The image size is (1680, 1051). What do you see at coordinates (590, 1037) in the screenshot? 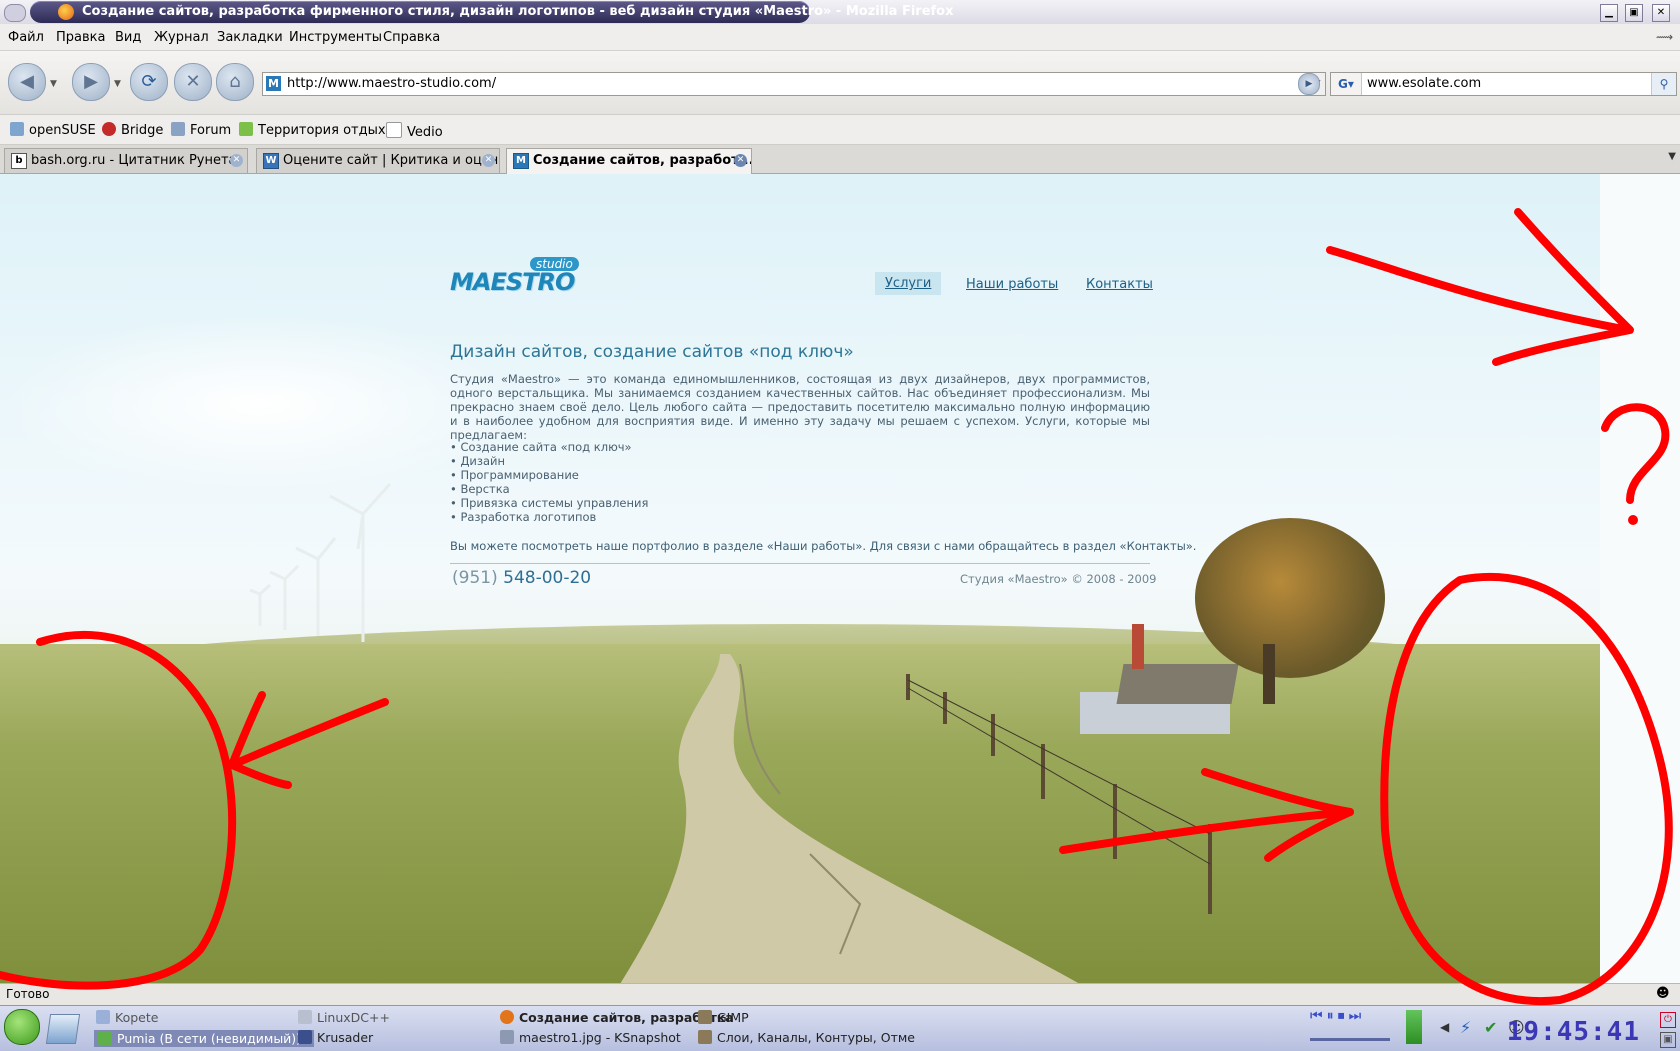
I see `task-ksnapshot: maestro1.jpg - KSnapshot` at bounding box center [590, 1037].